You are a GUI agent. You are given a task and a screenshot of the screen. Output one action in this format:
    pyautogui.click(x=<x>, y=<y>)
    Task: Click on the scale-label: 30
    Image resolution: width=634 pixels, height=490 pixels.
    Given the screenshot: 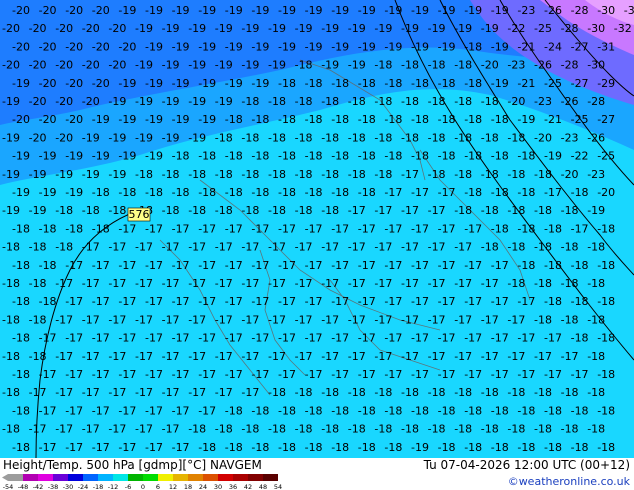 What is the action you would take?
    pyautogui.click(x=218, y=486)
    